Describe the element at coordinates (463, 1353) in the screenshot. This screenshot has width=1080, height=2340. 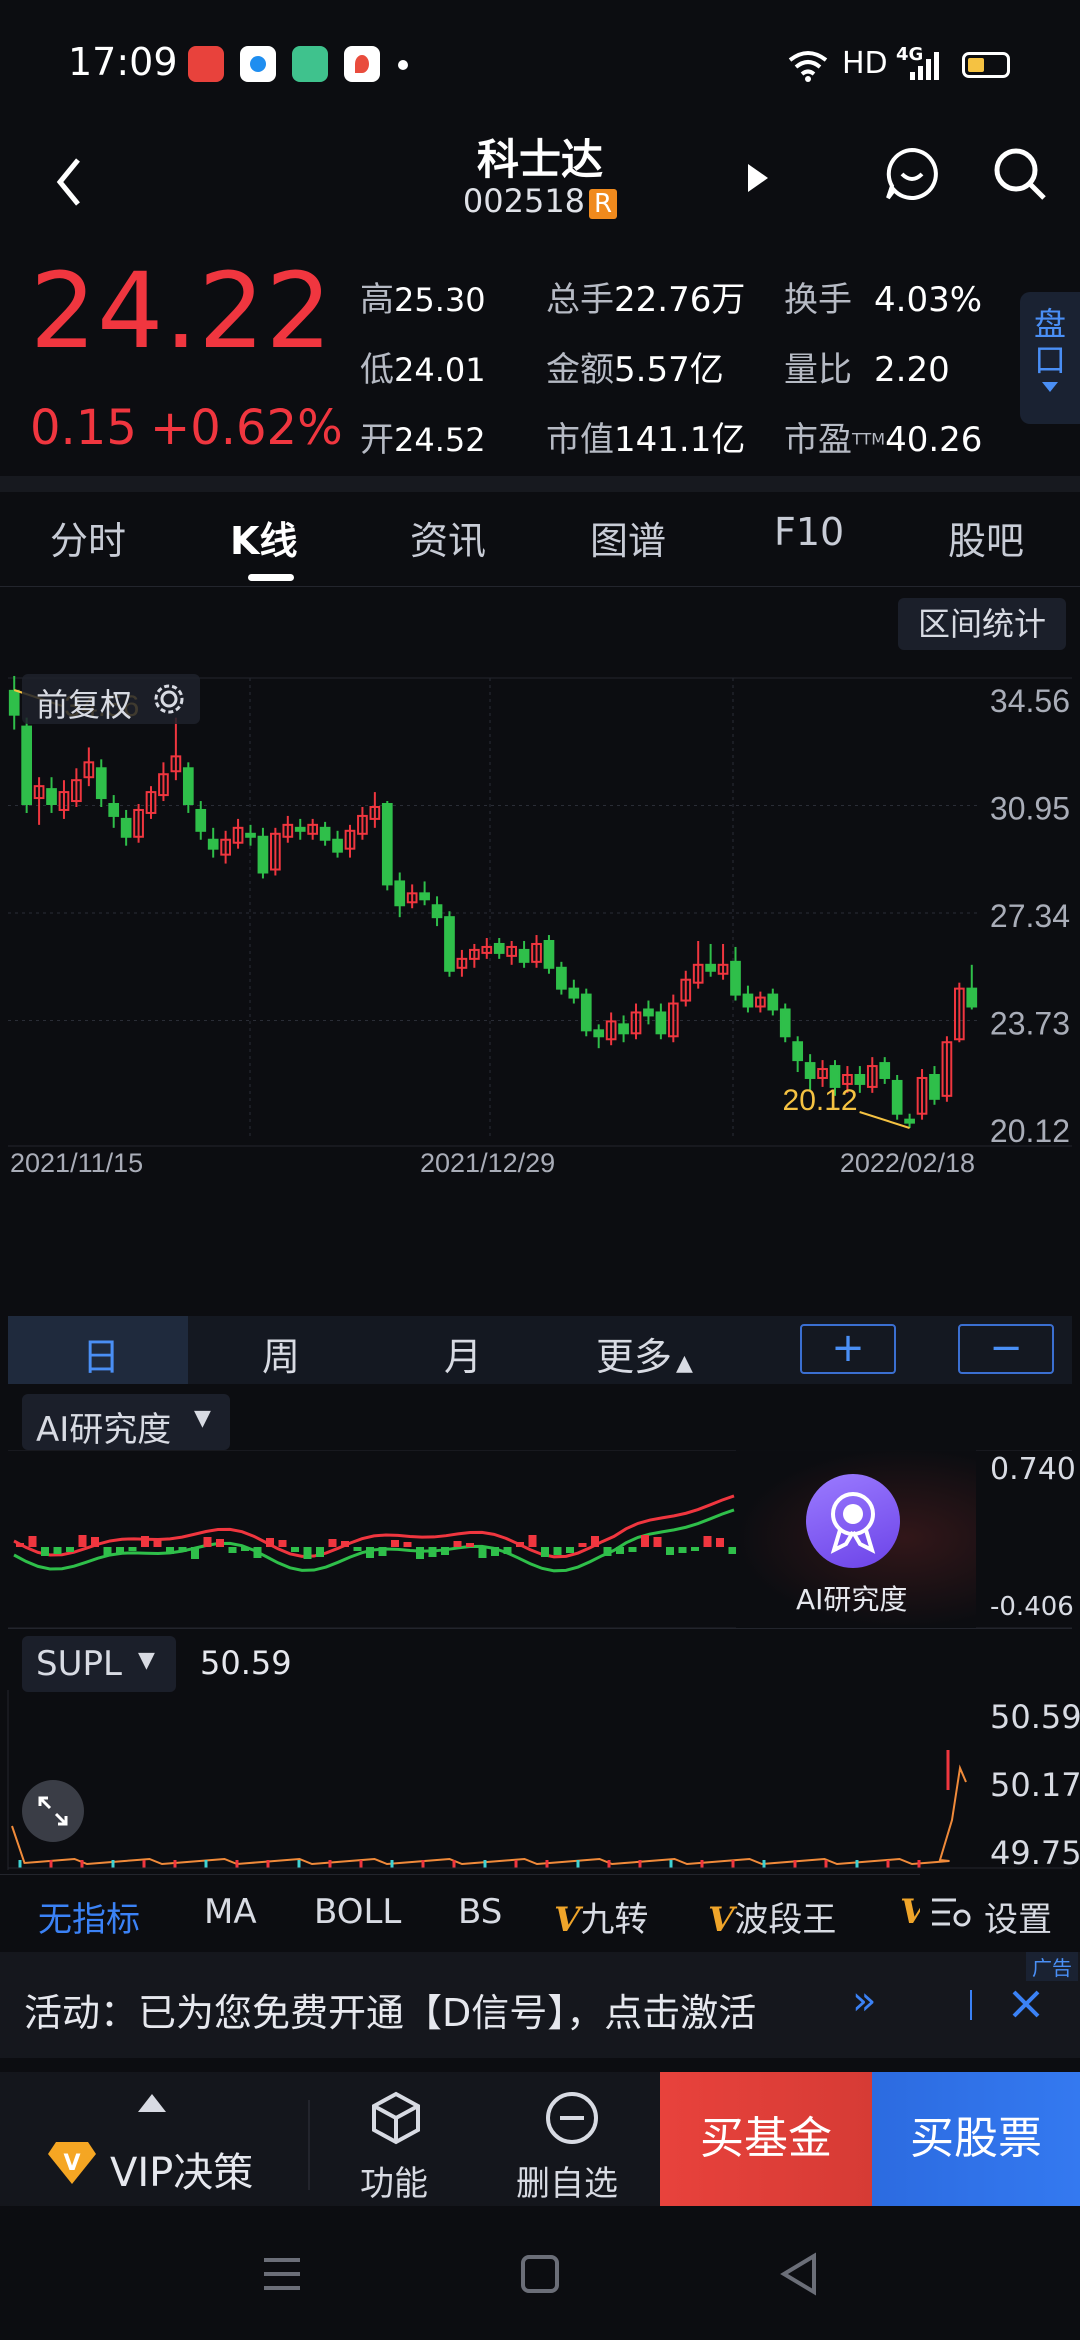
I see `period-month: 月` at that location.